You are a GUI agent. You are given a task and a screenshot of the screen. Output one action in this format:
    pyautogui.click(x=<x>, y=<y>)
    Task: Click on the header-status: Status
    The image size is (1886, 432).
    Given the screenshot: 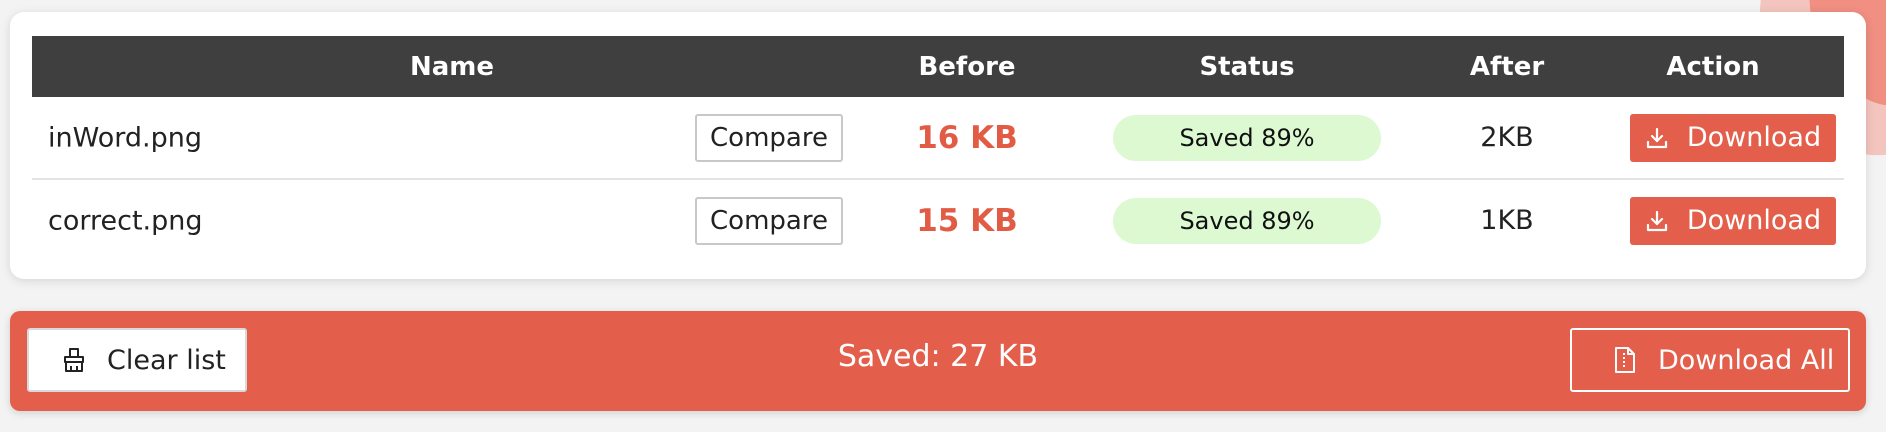 What is the action you would take?
    pyautogui.click(x=1247, y=66)
    